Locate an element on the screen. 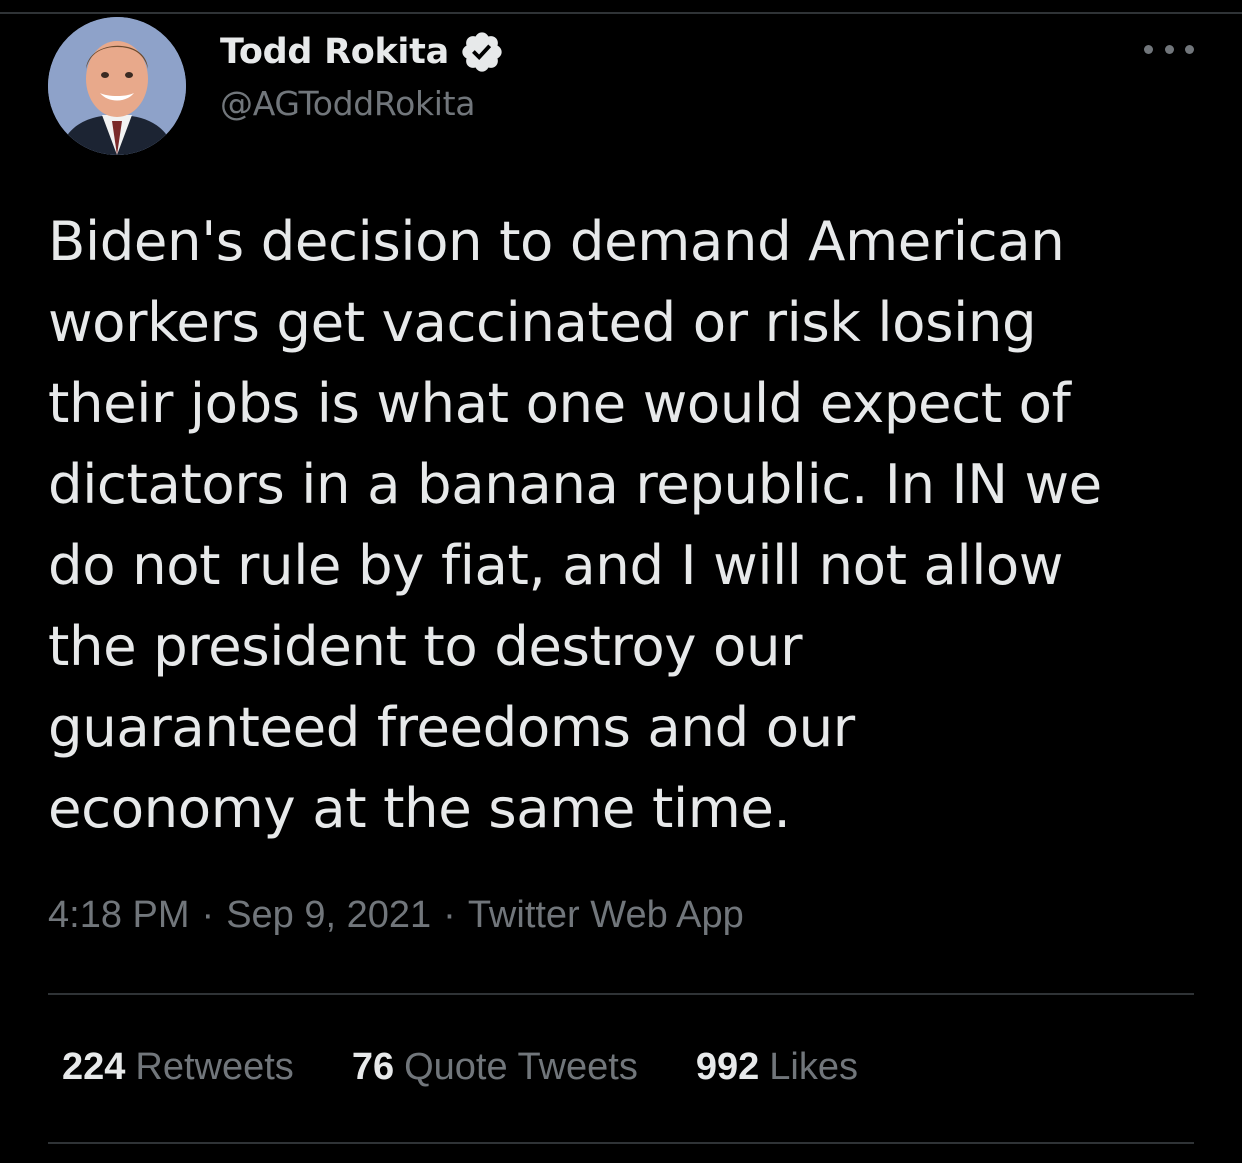 This screenshot has width=1242, height=1163. tweet-text-line: their jobs is what one would expect of is located at coordinates (559, 403).